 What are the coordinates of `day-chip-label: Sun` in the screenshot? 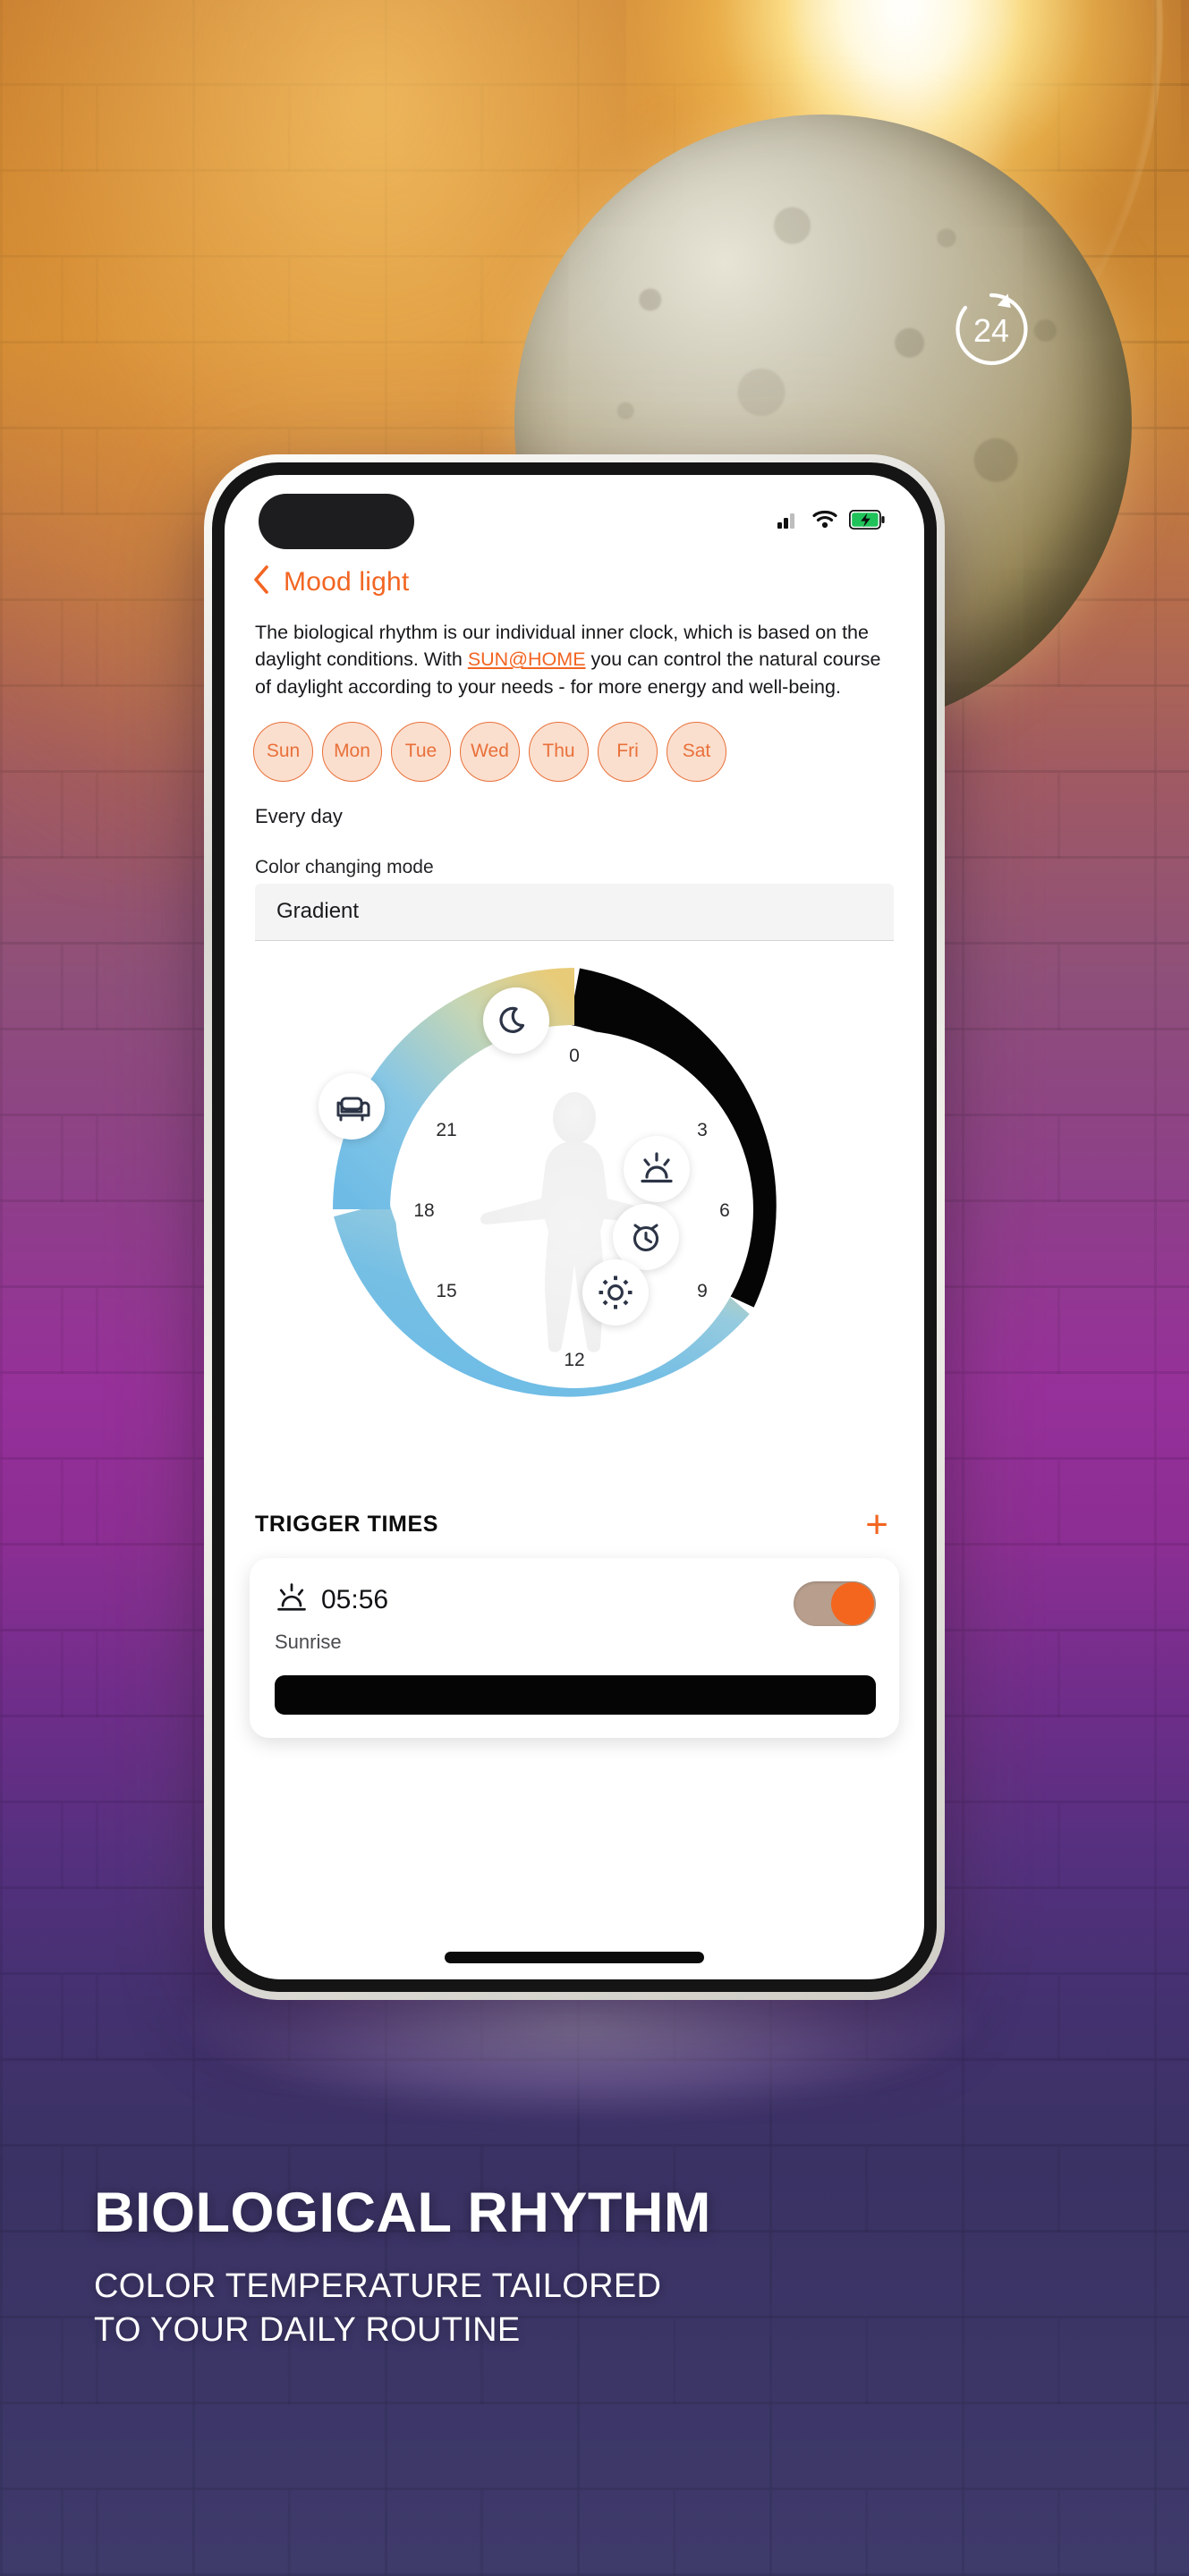 It's located at (283, 751).